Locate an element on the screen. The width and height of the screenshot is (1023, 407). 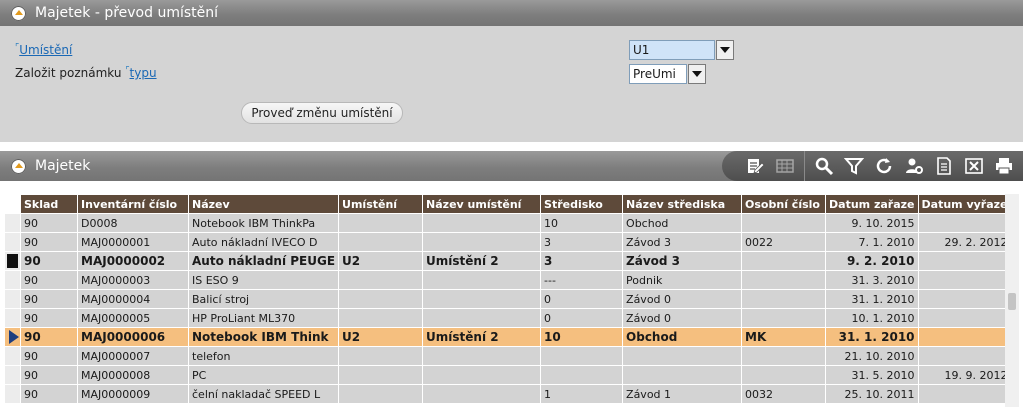
settings-user-icon is located at coordinates (914, 166).